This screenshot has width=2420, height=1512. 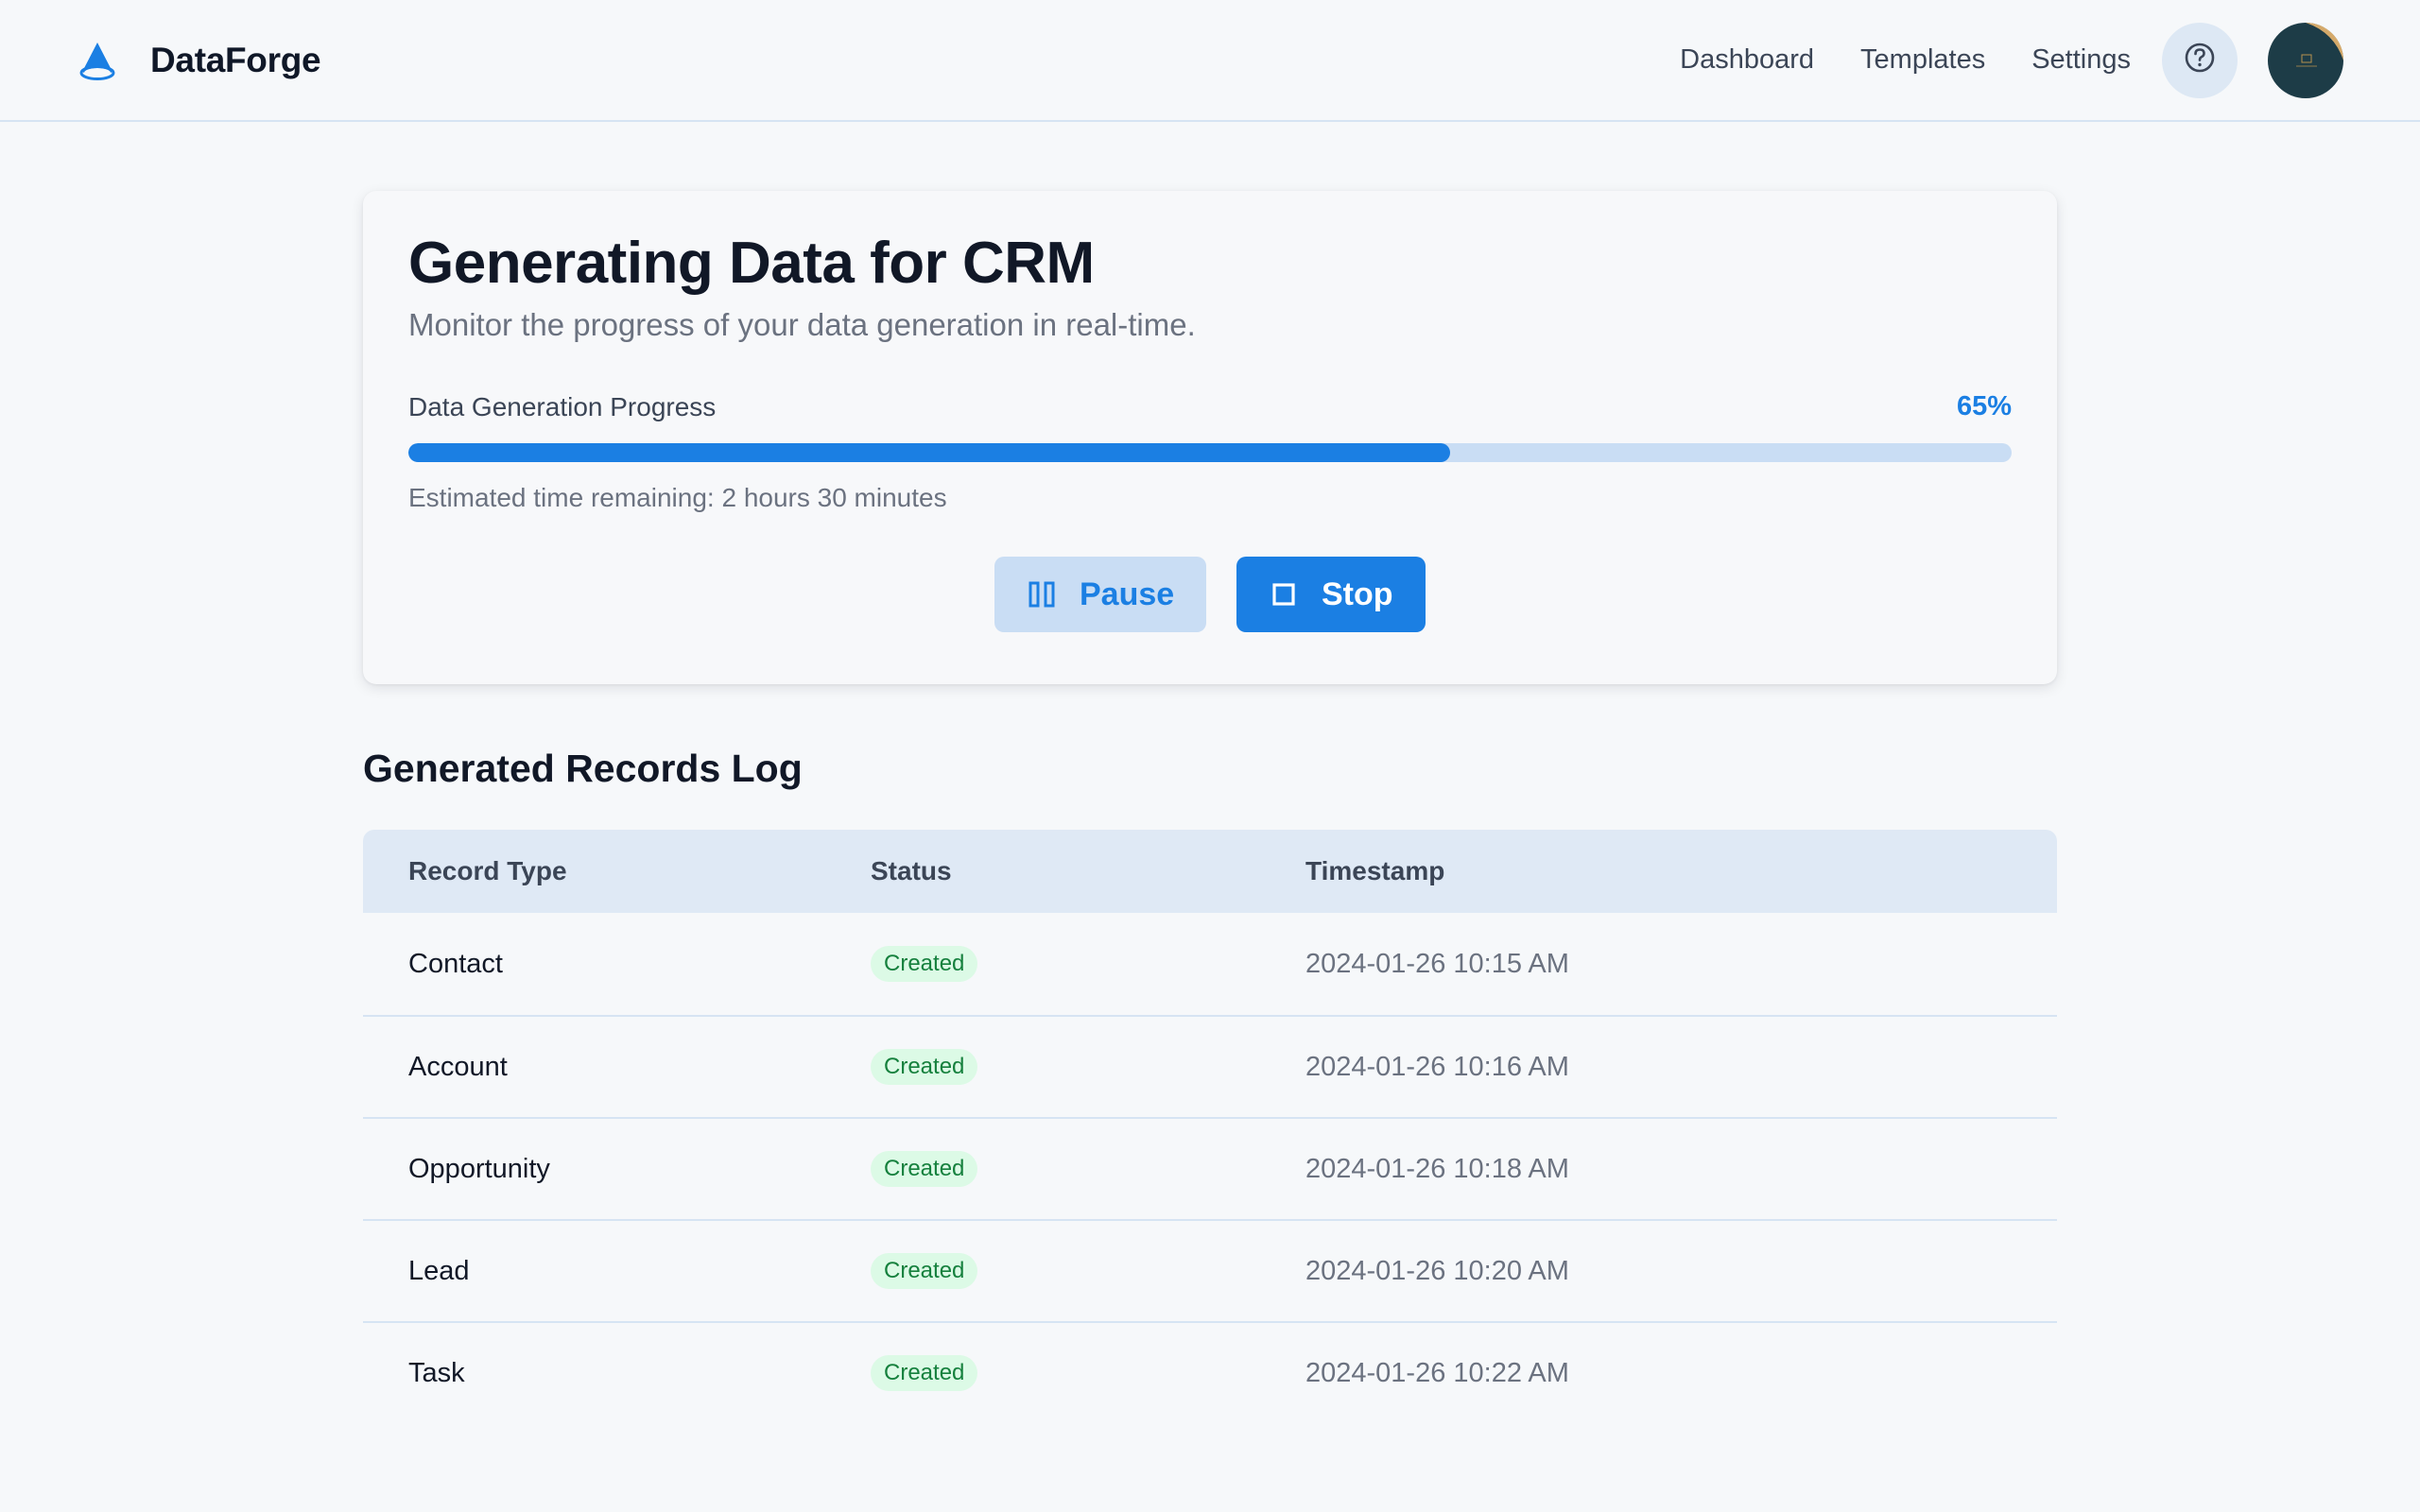 I want to click on record-timestamp: 2024-01-26 10:22 AM, so click(x=1437, y=1372).